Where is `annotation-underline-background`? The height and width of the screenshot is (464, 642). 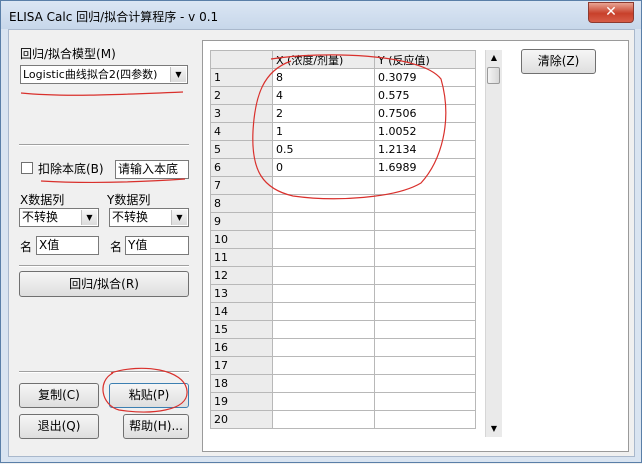 annotation-underline-background is located at coordinates (113, 181).